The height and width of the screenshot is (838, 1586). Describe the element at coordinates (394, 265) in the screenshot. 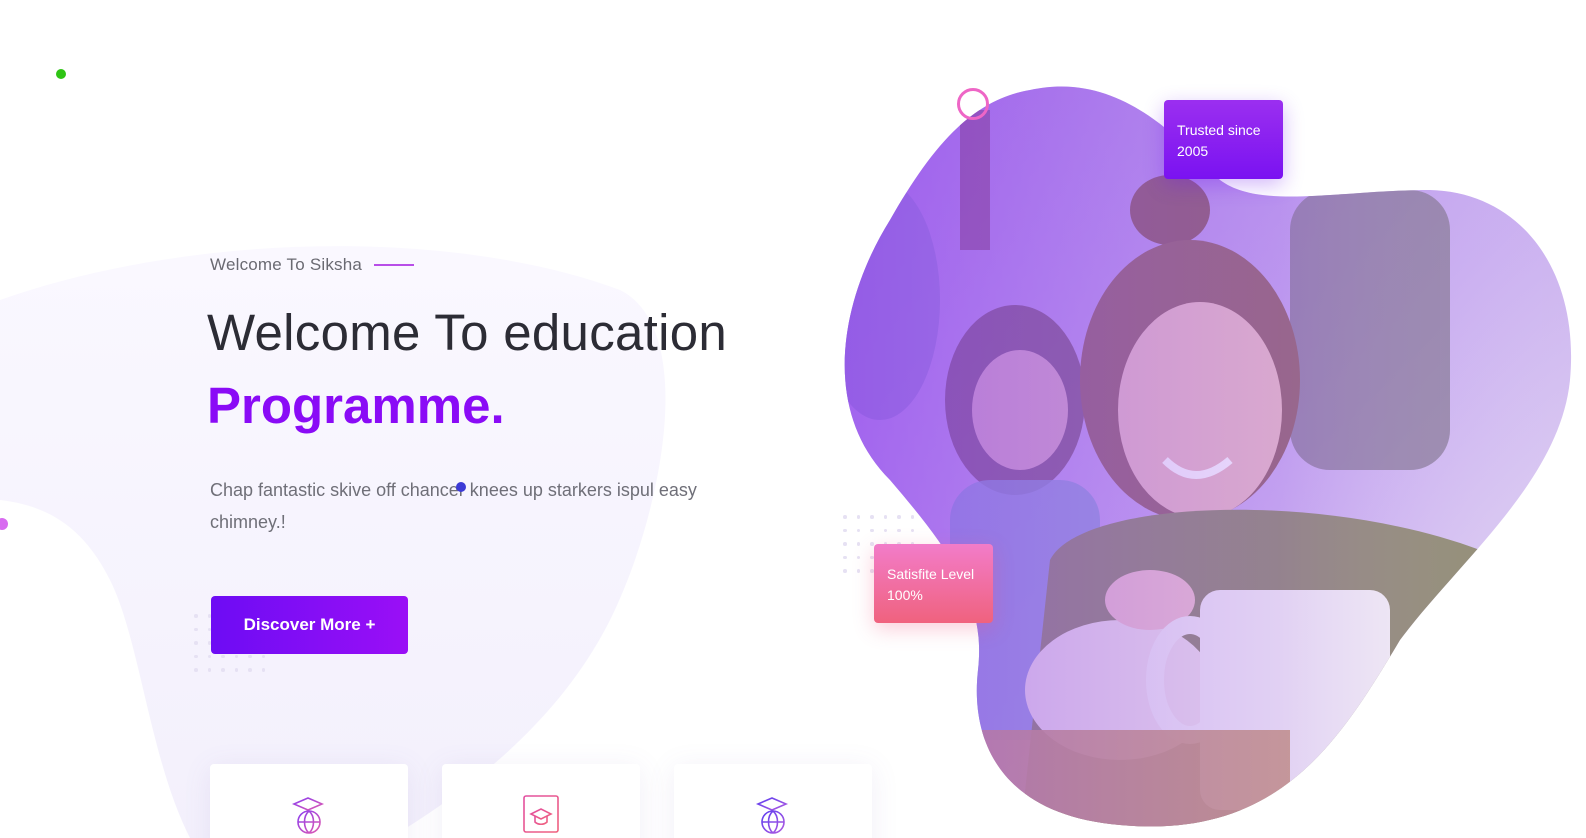

I see `eyebrow-divider` at that location.